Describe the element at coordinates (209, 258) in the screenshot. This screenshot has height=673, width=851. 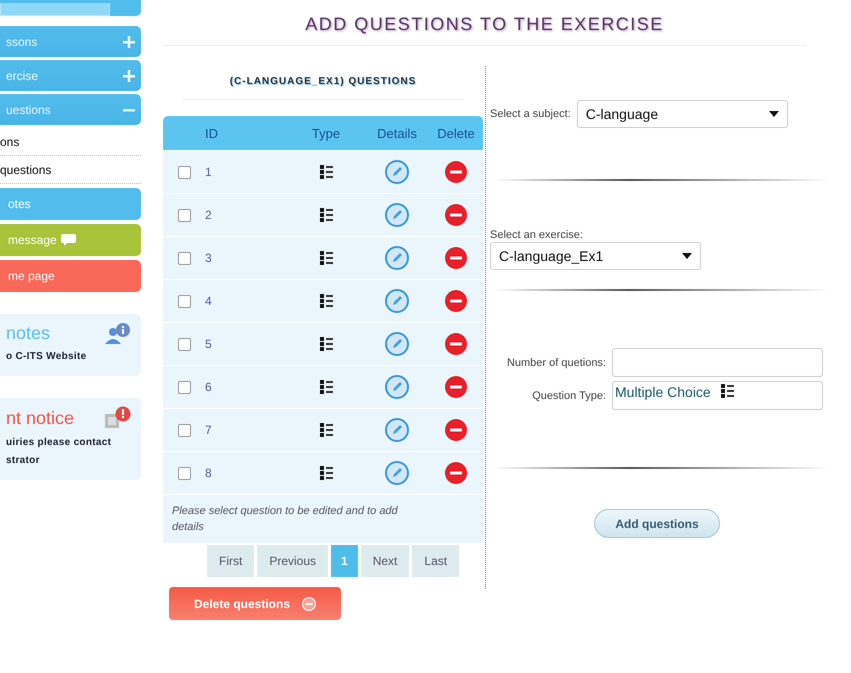
I see `table-cell-text: 3` at that location.